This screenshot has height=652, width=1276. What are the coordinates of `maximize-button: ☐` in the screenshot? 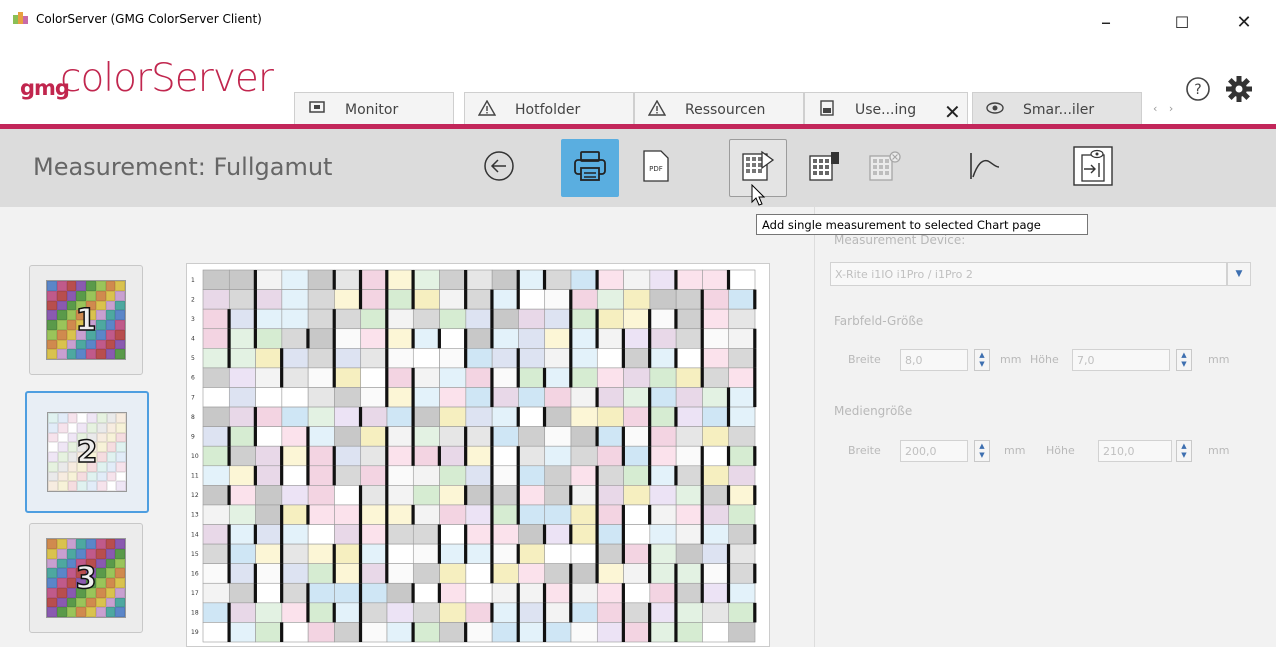 It's located at (1182, 22).